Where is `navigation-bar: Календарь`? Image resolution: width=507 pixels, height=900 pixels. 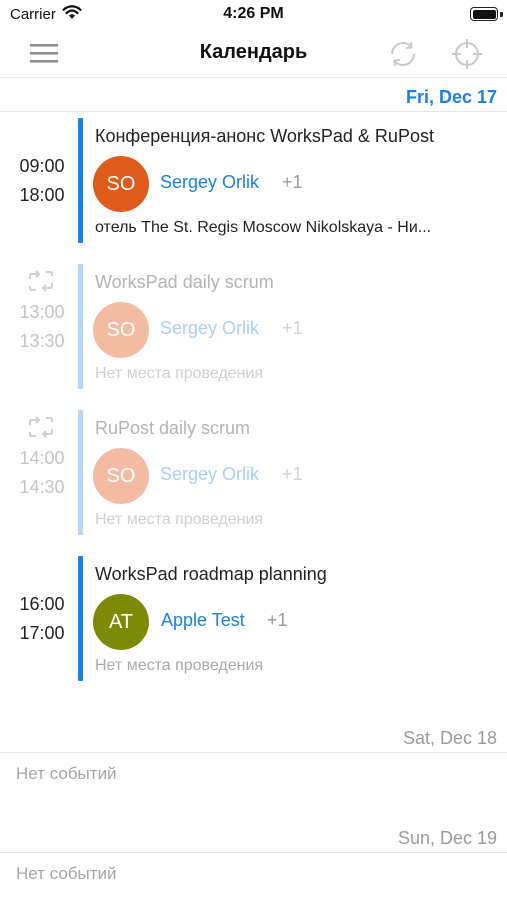
navigation-bar: Календарь is located at coordinates (253, 54).